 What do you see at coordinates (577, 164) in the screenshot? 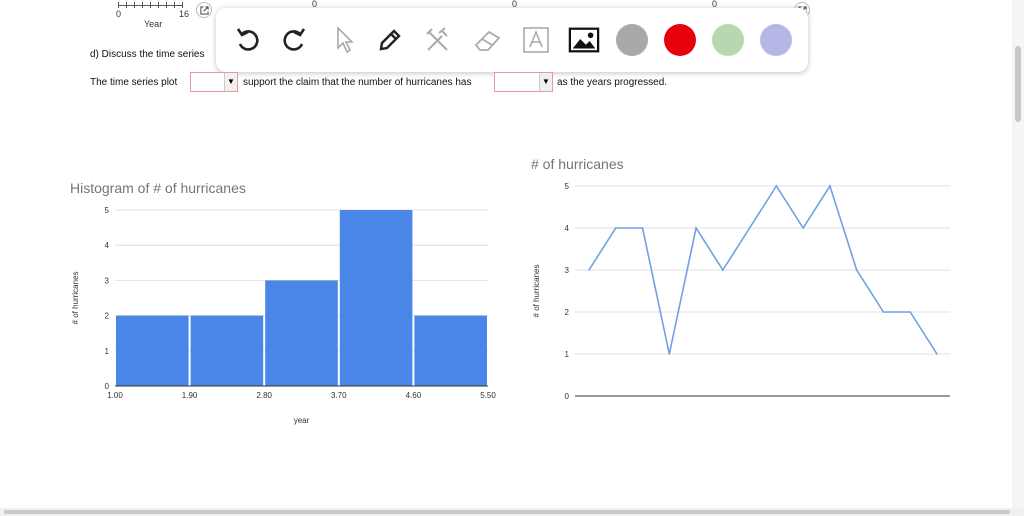
I see `line-chart-title: # of hurricanes` at bounding box center [577, 164].